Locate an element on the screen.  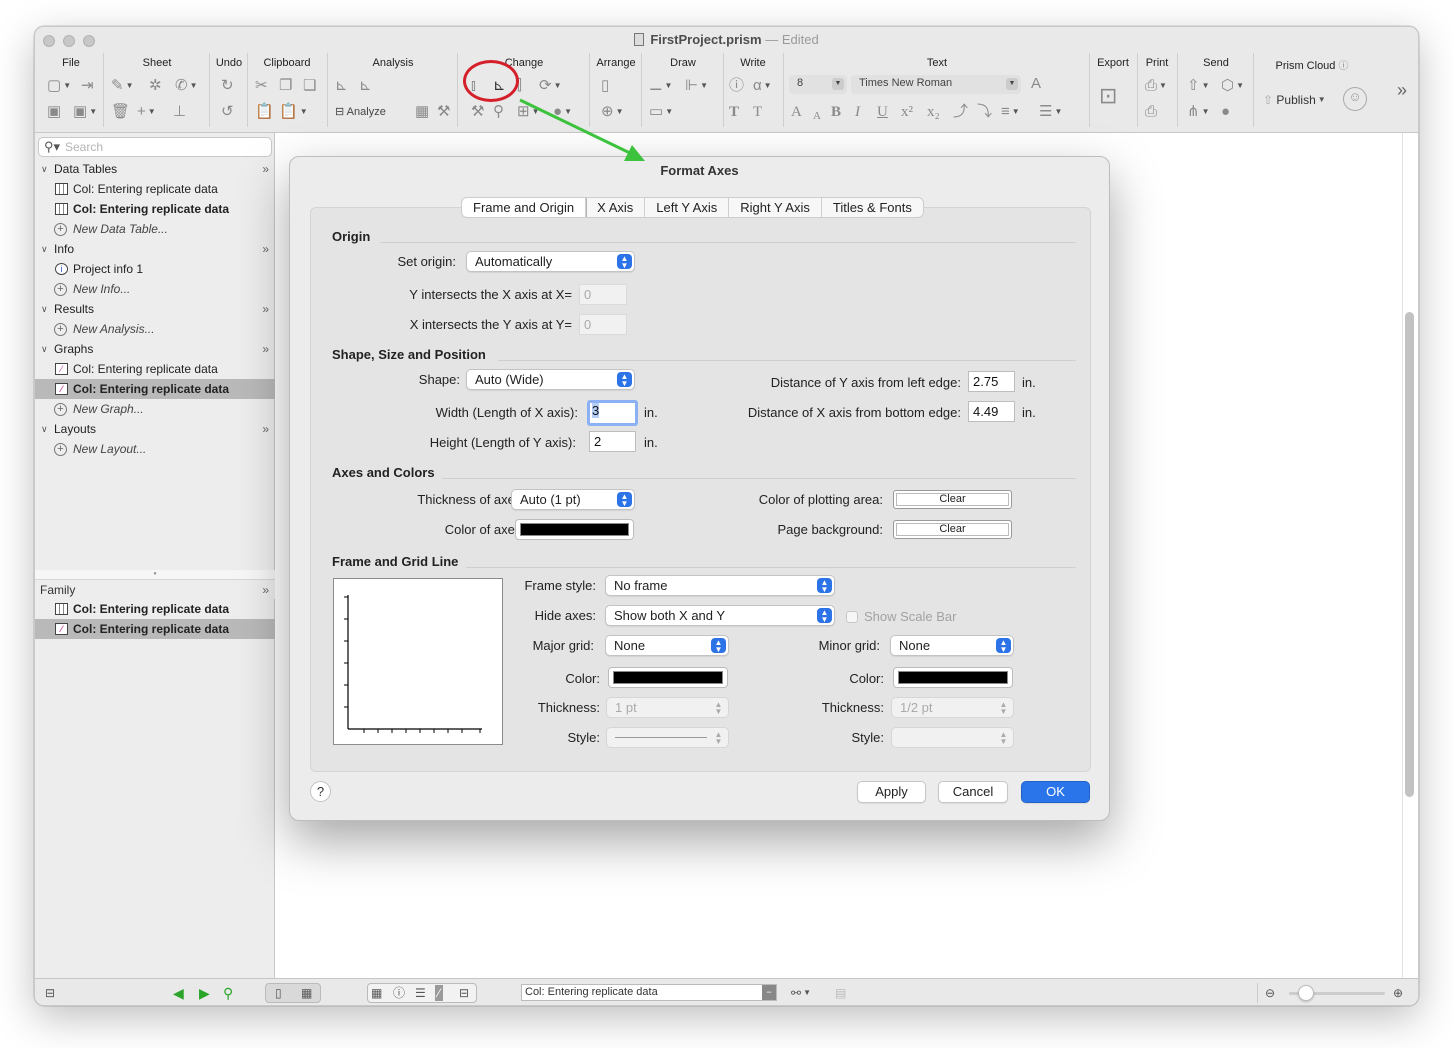
new-file-icon: ▢ ▼ is located at coordinates (59, 86).